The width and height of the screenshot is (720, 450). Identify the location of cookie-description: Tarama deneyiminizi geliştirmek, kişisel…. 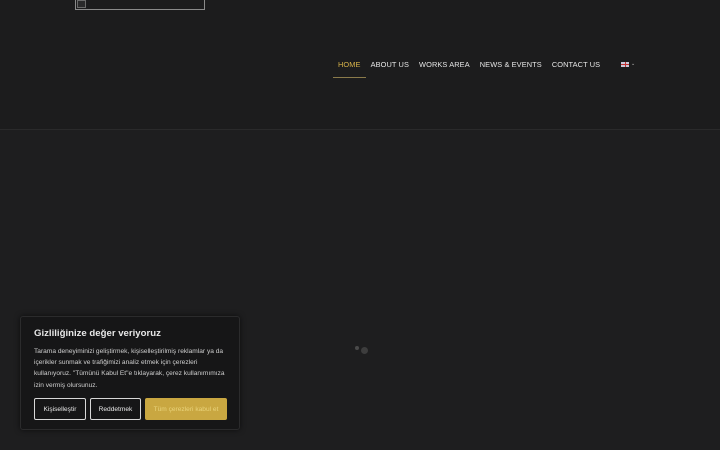
(129, 368).